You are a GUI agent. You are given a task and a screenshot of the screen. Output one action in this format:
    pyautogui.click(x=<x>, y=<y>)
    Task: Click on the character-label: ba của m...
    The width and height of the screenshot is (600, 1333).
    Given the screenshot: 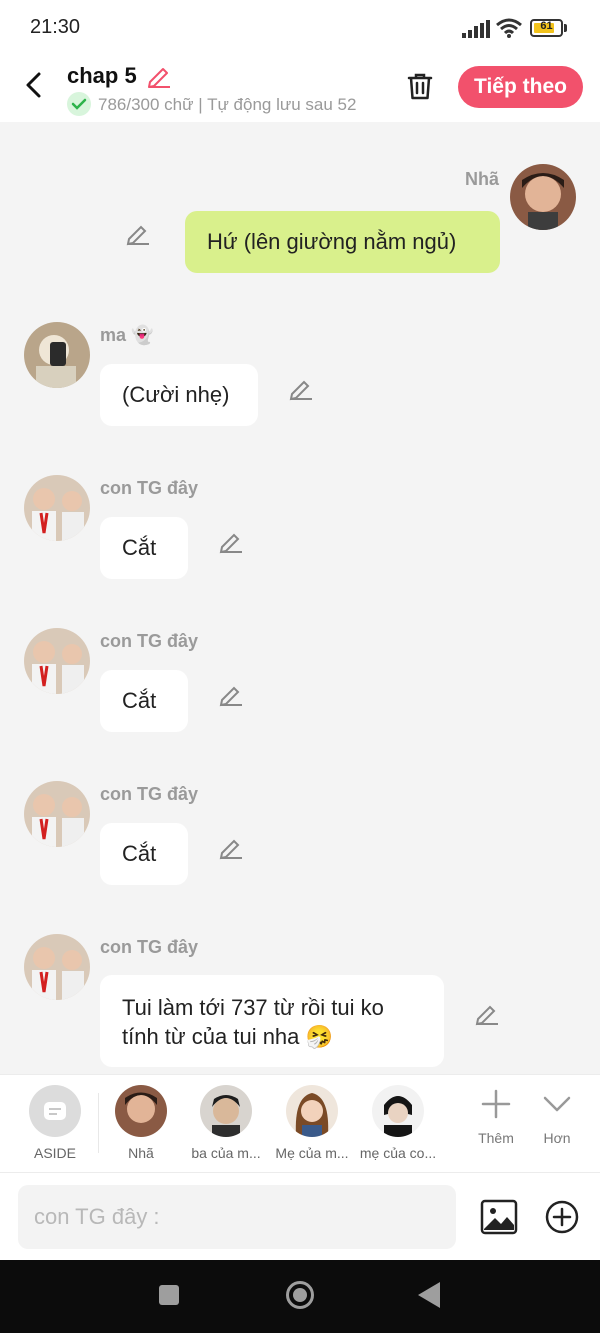 What is the action you would take?
    pyautogui.click(x=226, y=1153)
    